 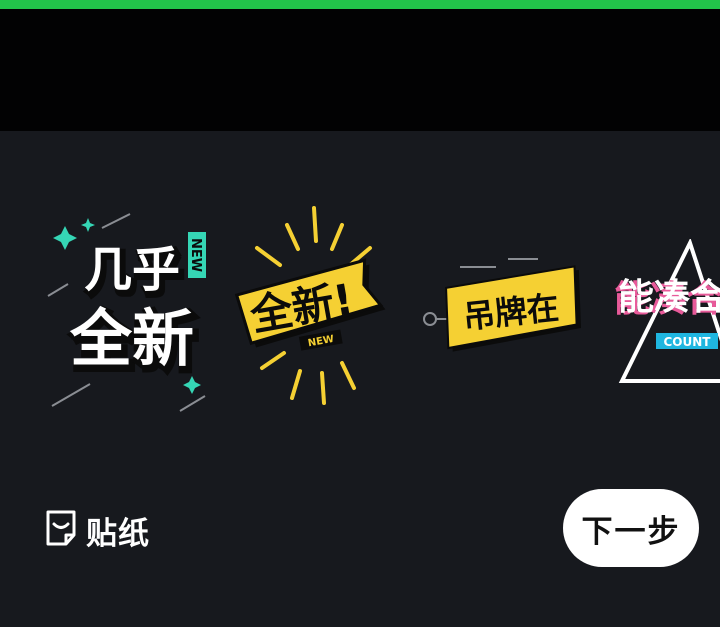 What do you see at coordinates (631, 528) in the screenshot?
I see `next-step-button: 下一步` at bounding box center [631, 528].